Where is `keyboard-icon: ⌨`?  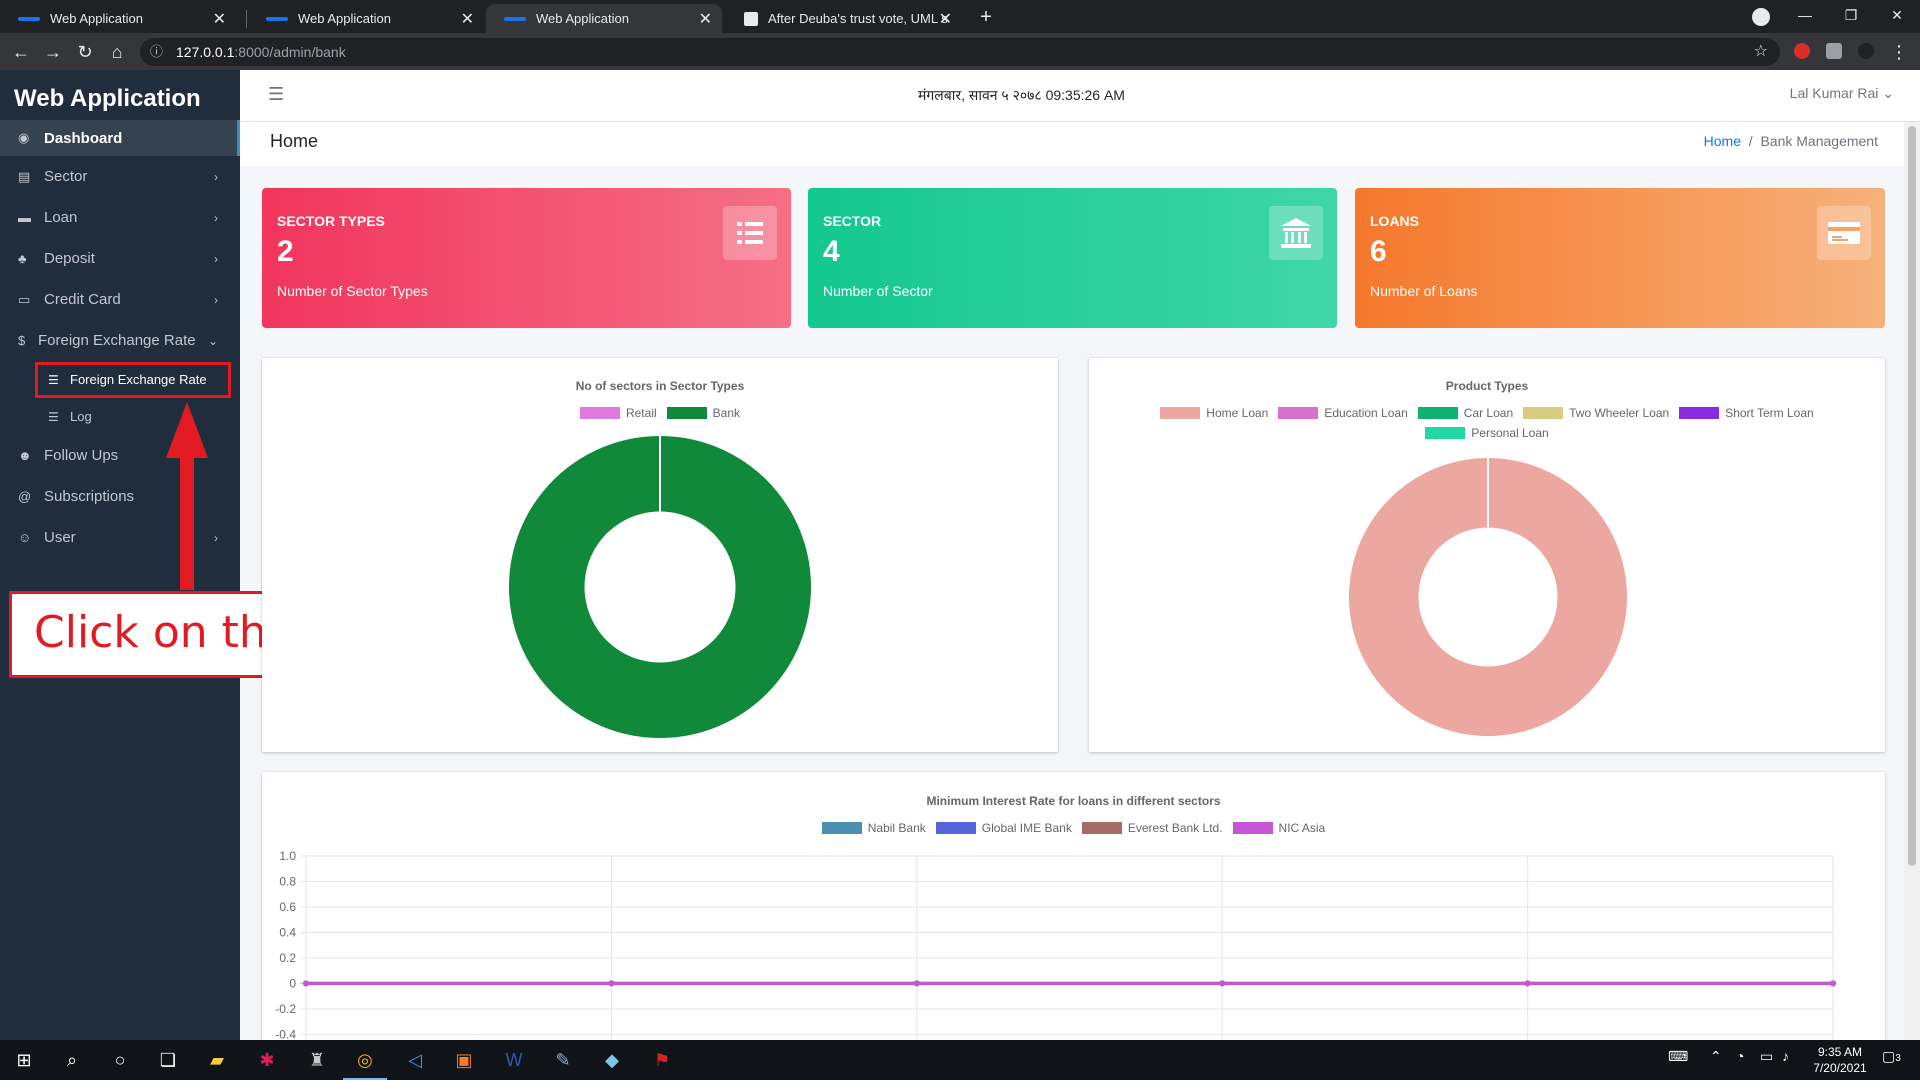
keyboard-icon: ⌨ is located at coordinates (1678, 1056).